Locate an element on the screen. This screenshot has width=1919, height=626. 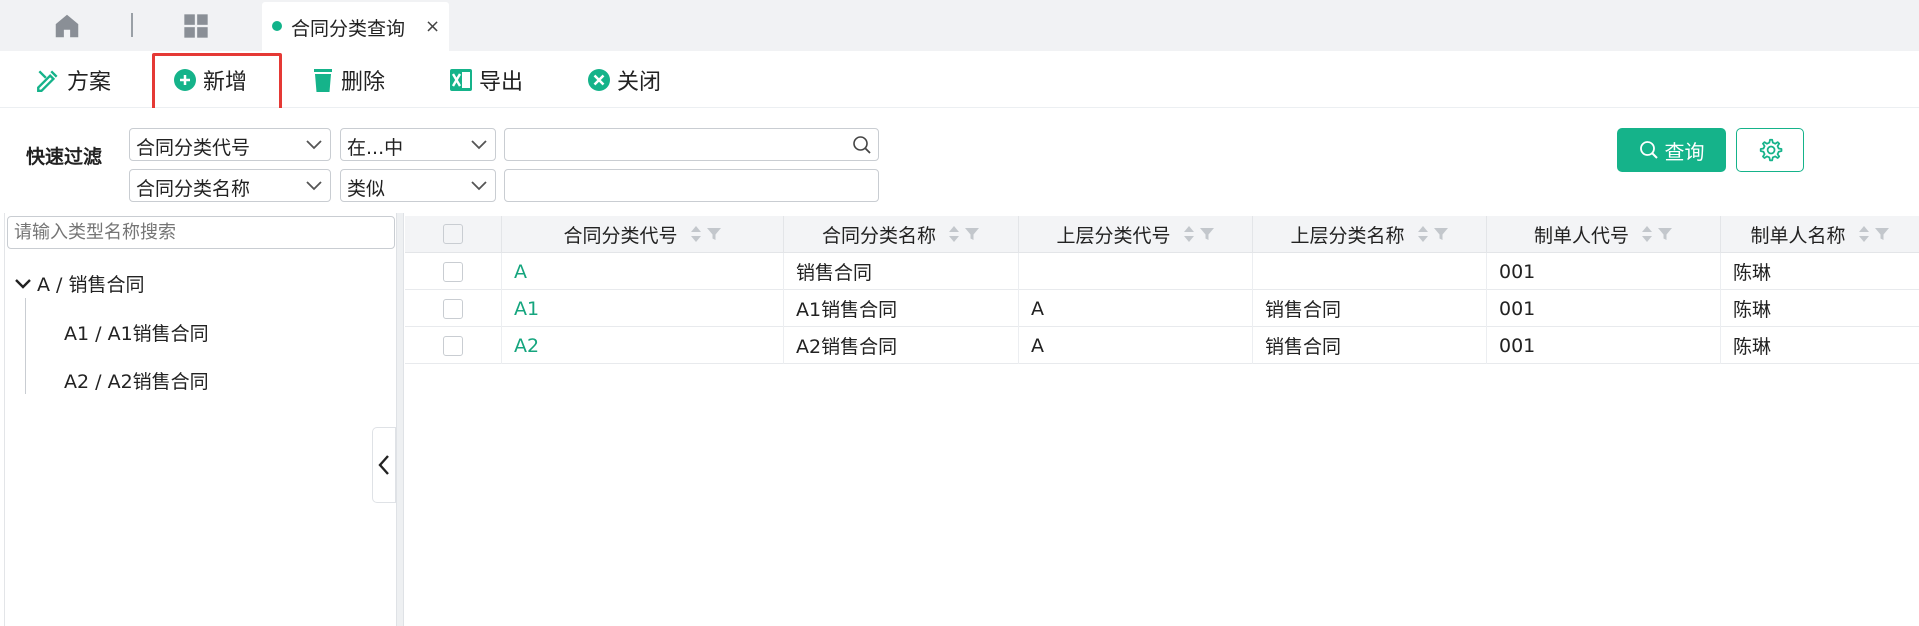
quick-filter-title: 快速过滤 is located at coordinates (64, 157).